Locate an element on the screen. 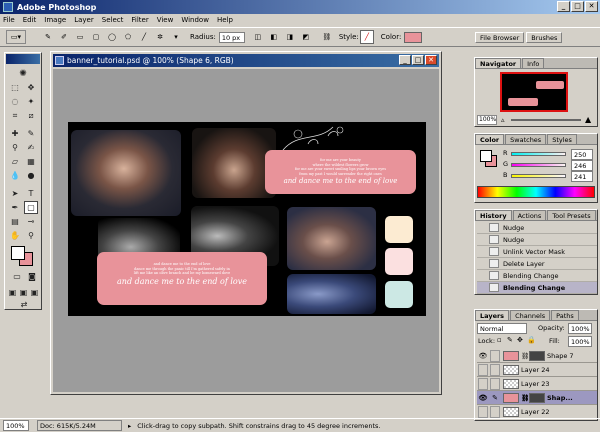  color-spectrum-bar is located at coordinates (536, 192).